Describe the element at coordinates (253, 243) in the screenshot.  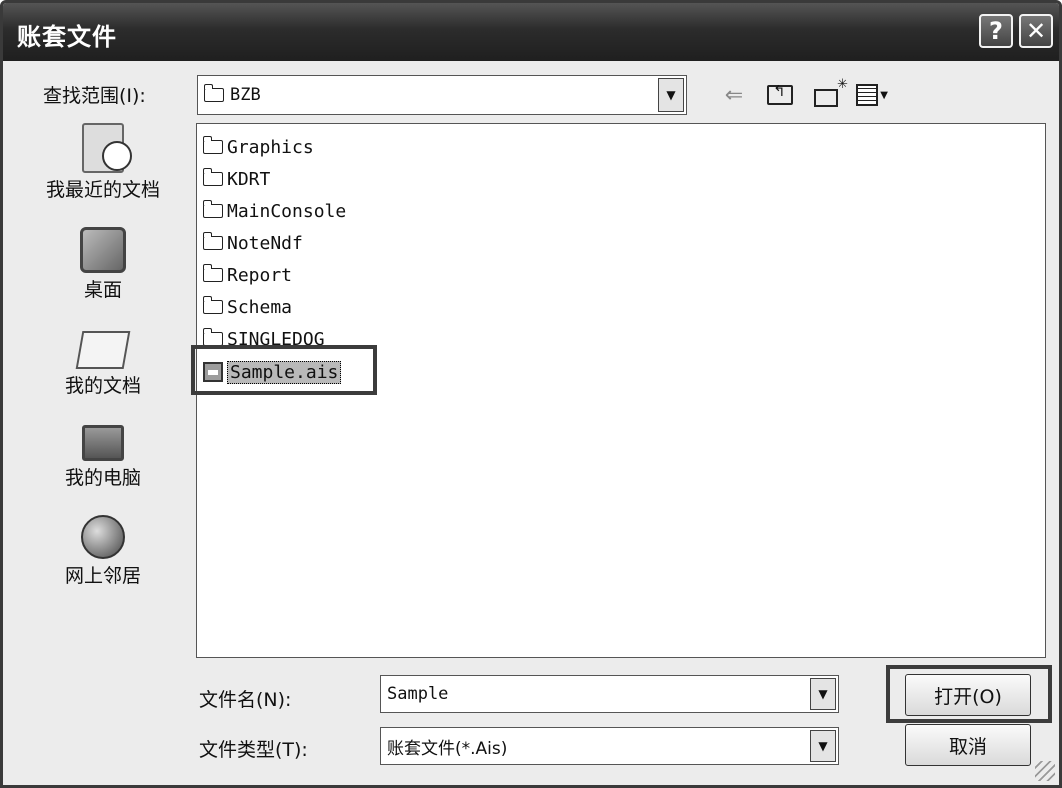
I see `list-item: NoteNdf` at that location.